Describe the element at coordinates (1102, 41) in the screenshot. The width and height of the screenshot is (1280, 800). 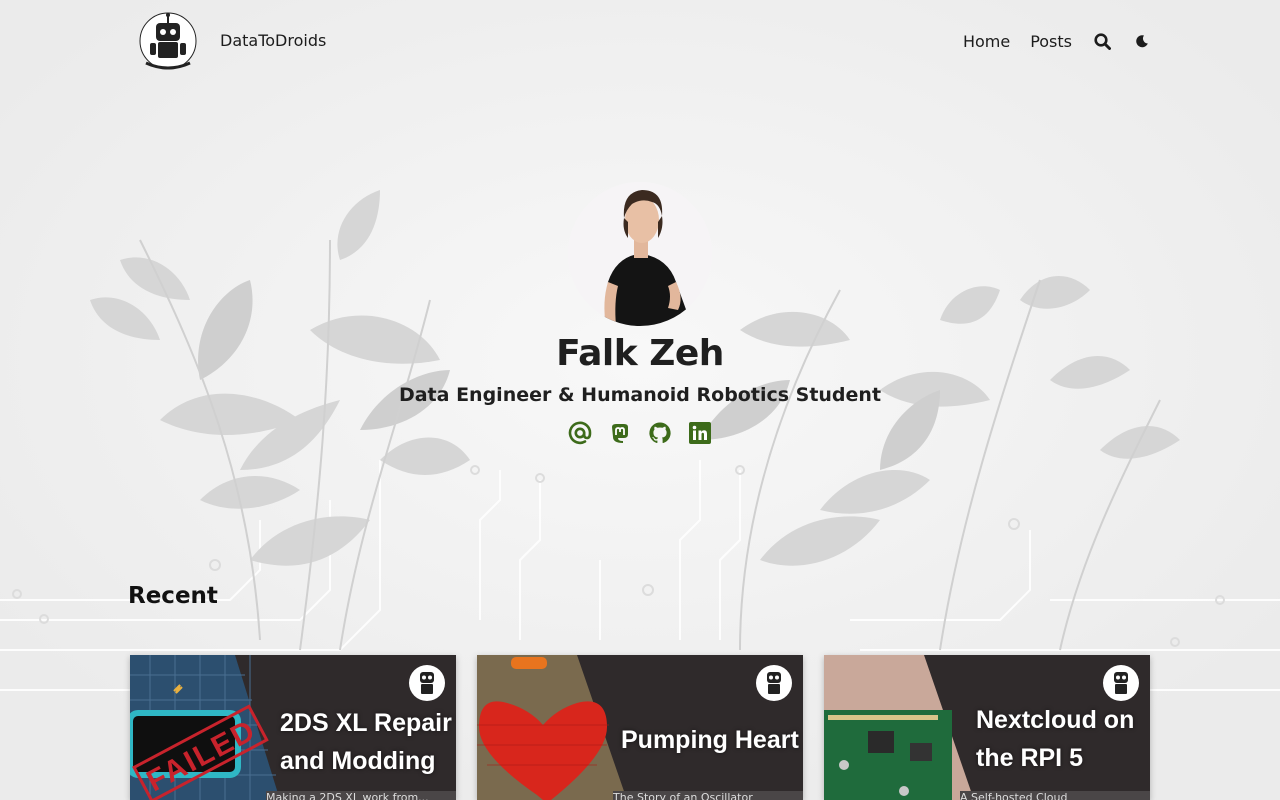
I see `search-icon` at that location.